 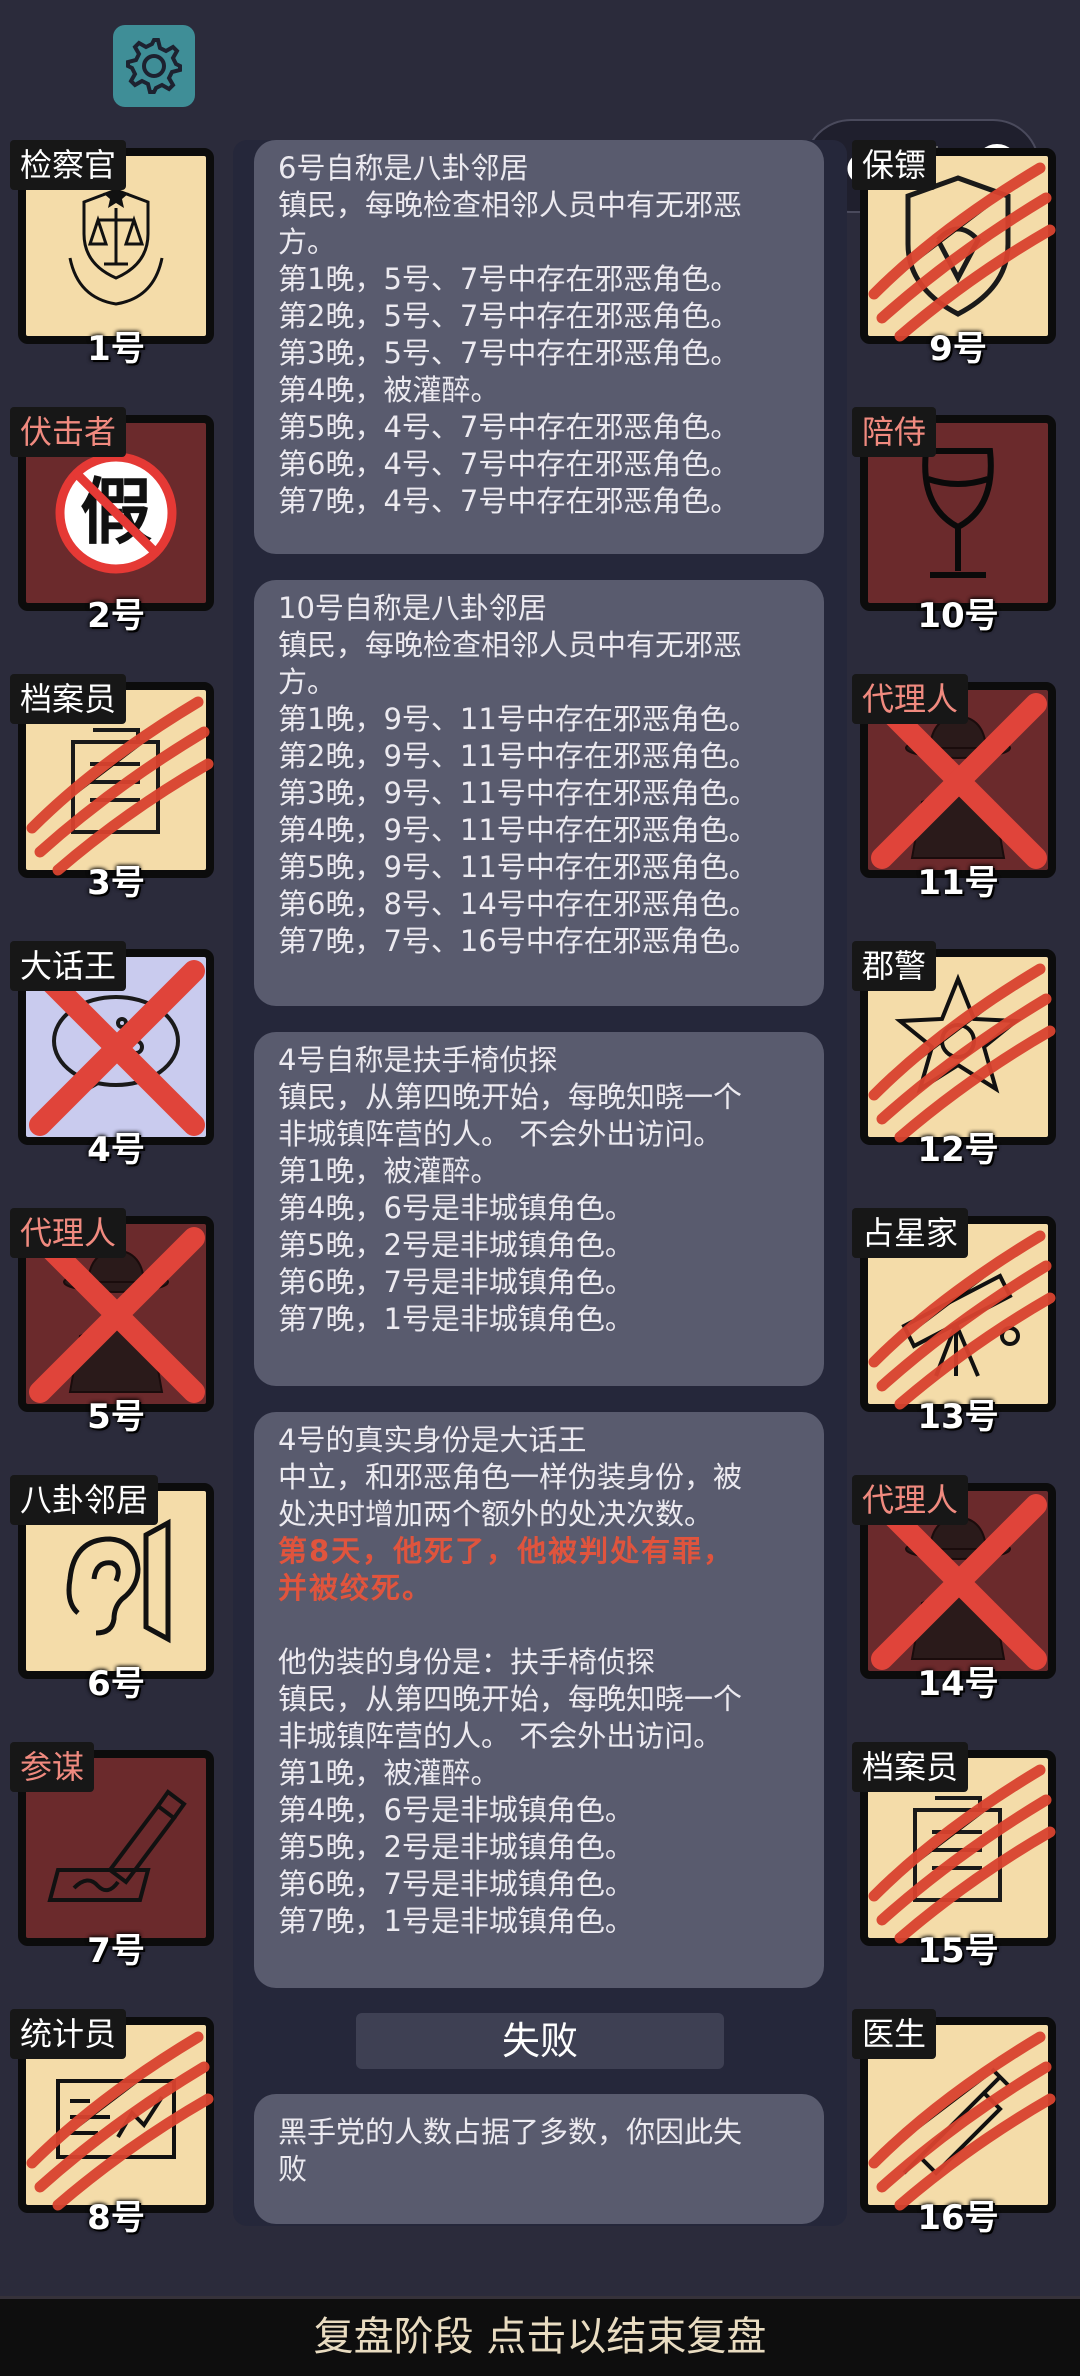 I want to click on player-number: 5号, so click(x=116, y=1417).